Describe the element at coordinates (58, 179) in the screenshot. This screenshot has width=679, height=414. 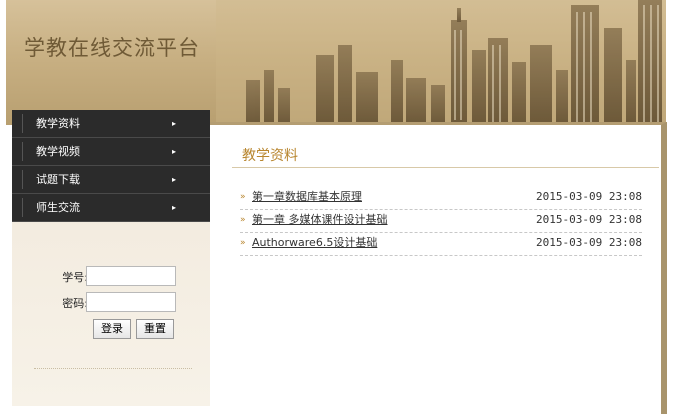
I see `menu-item-label: 试题下载` at that location.